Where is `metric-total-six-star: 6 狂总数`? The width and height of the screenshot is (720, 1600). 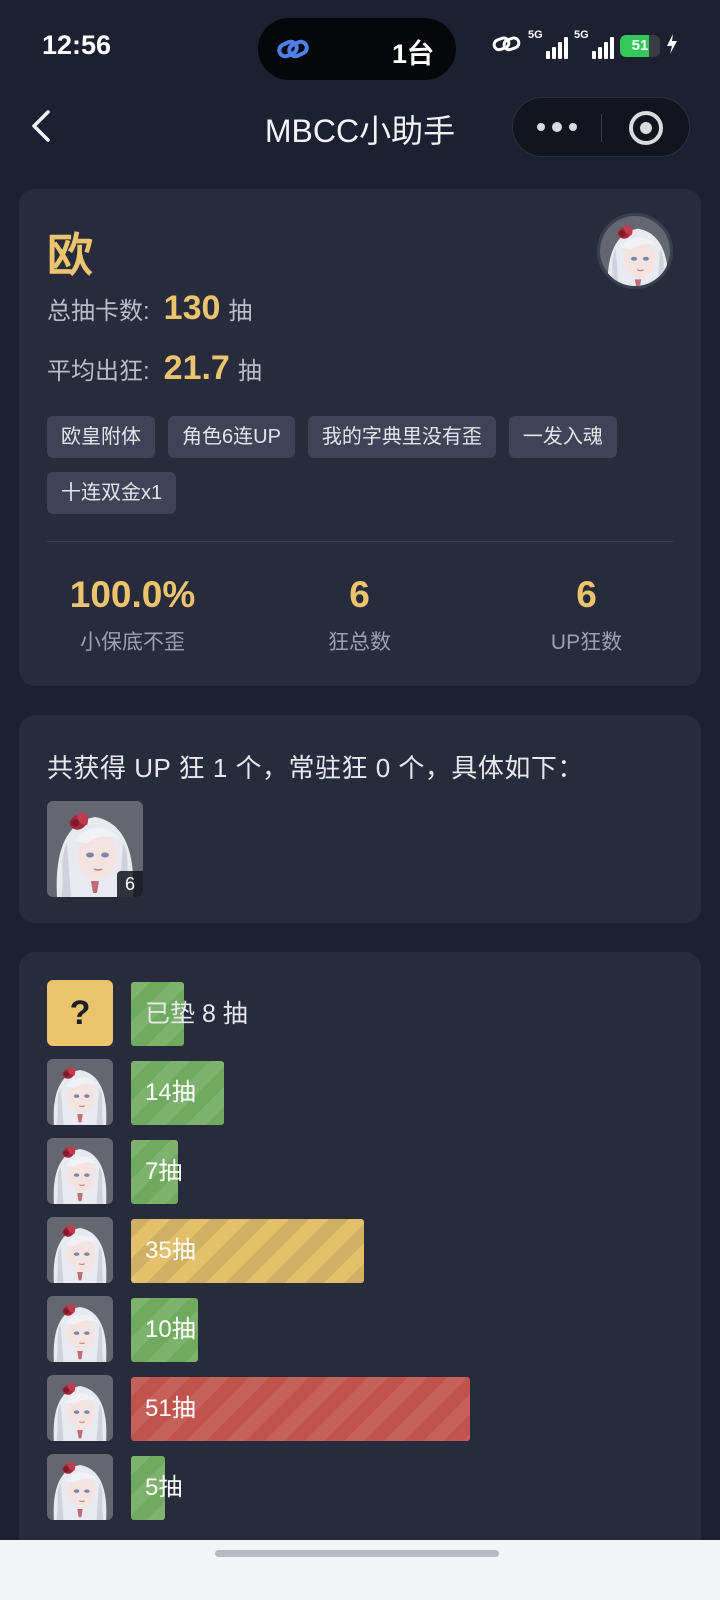
metric-total-six-star: 6 狂总数 is located at coordinates (359, 614).